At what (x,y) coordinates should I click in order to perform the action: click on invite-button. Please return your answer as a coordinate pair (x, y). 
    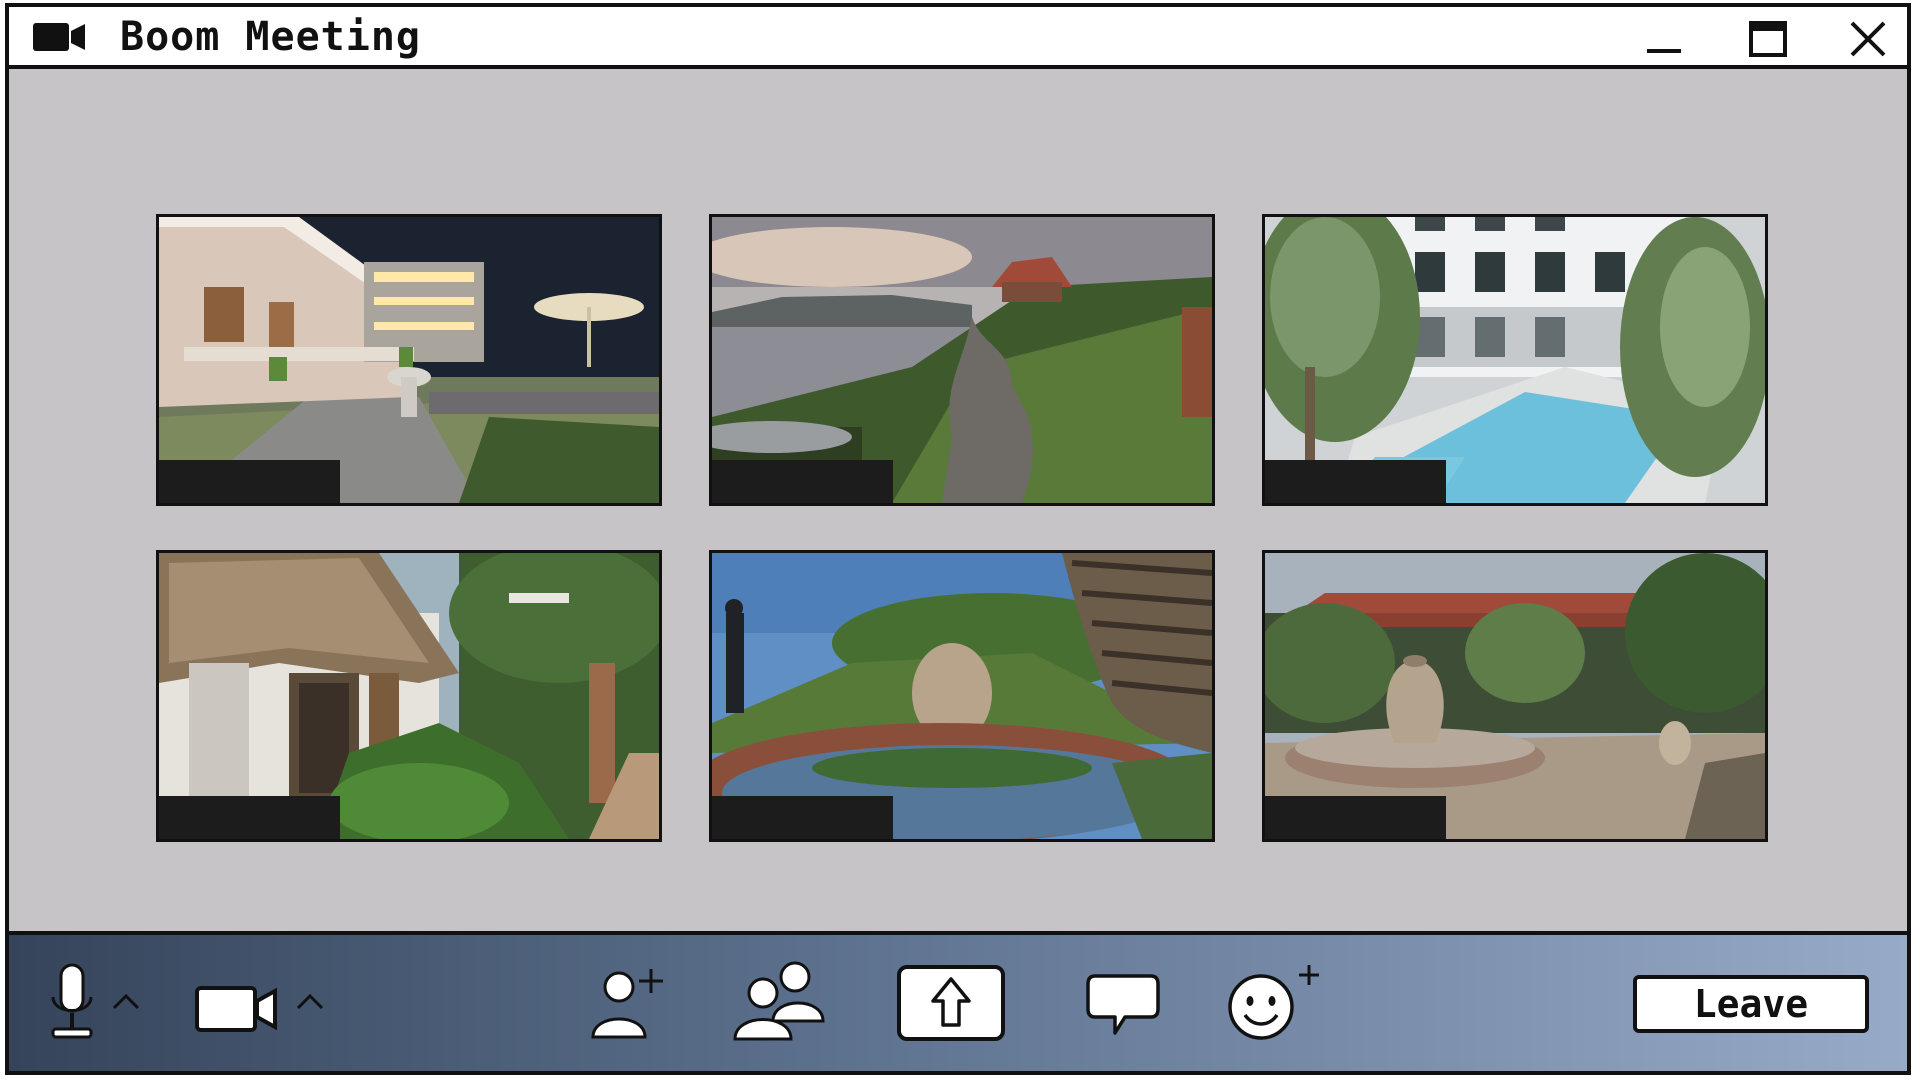
    Looking at the image, I should click on (629, 1005).